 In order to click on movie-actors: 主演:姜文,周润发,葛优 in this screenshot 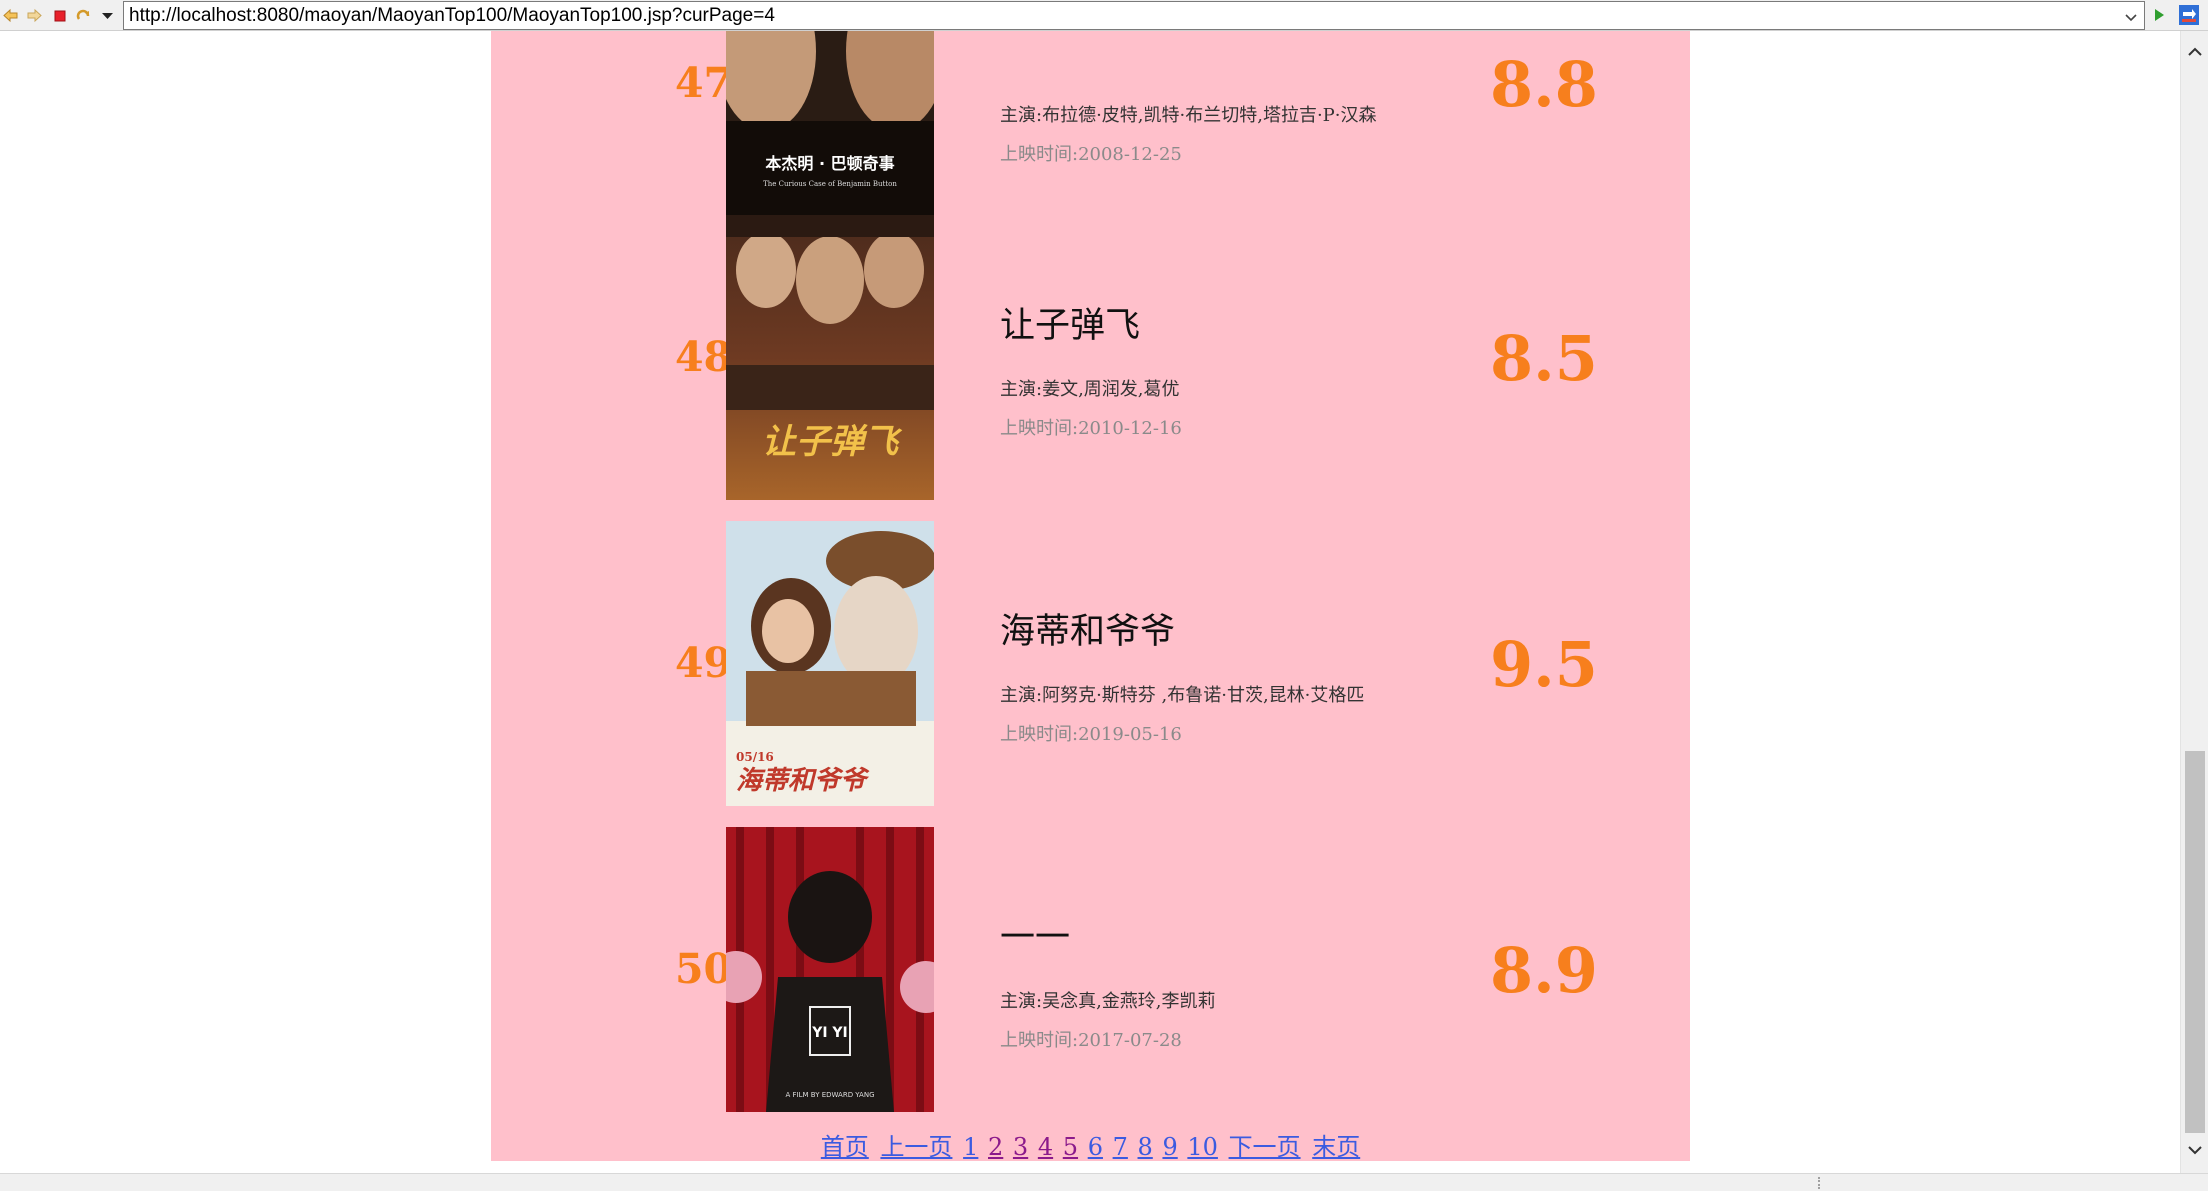, I will do `click(1090, 389)`.